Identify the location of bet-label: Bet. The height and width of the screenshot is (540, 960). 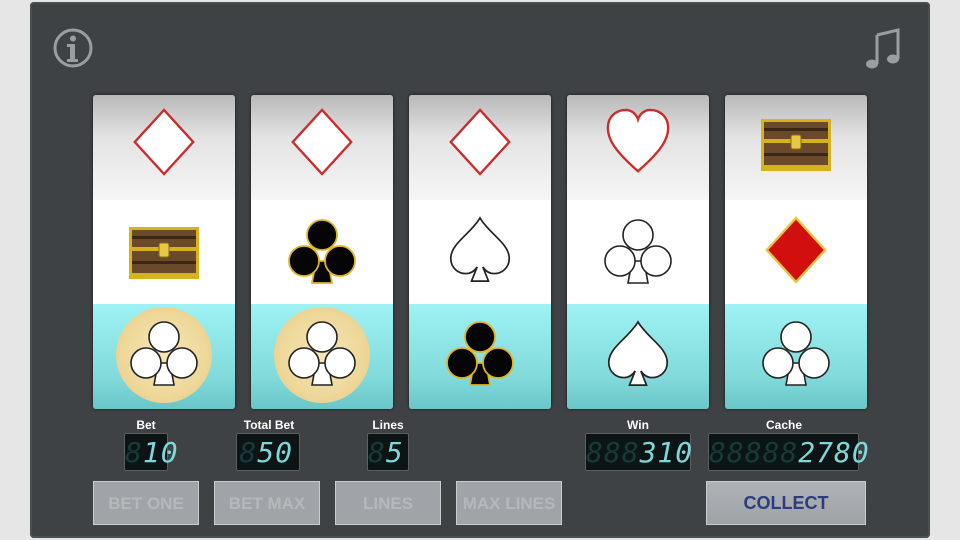
(146, 425).